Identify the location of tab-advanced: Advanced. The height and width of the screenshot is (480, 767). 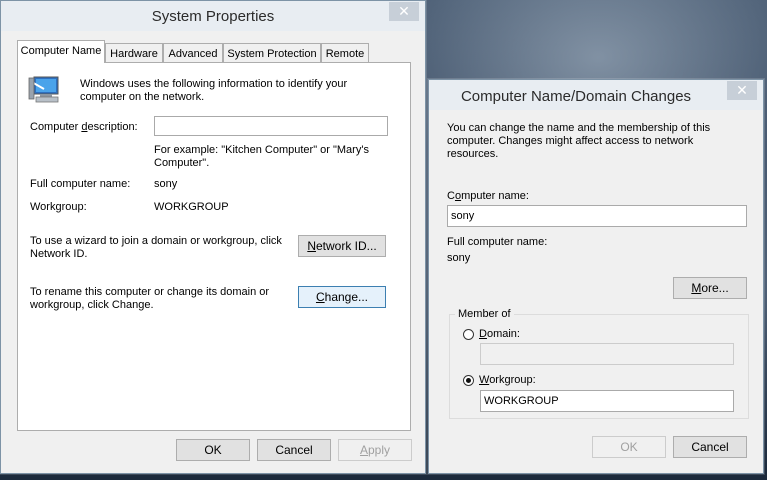
(193, 53).